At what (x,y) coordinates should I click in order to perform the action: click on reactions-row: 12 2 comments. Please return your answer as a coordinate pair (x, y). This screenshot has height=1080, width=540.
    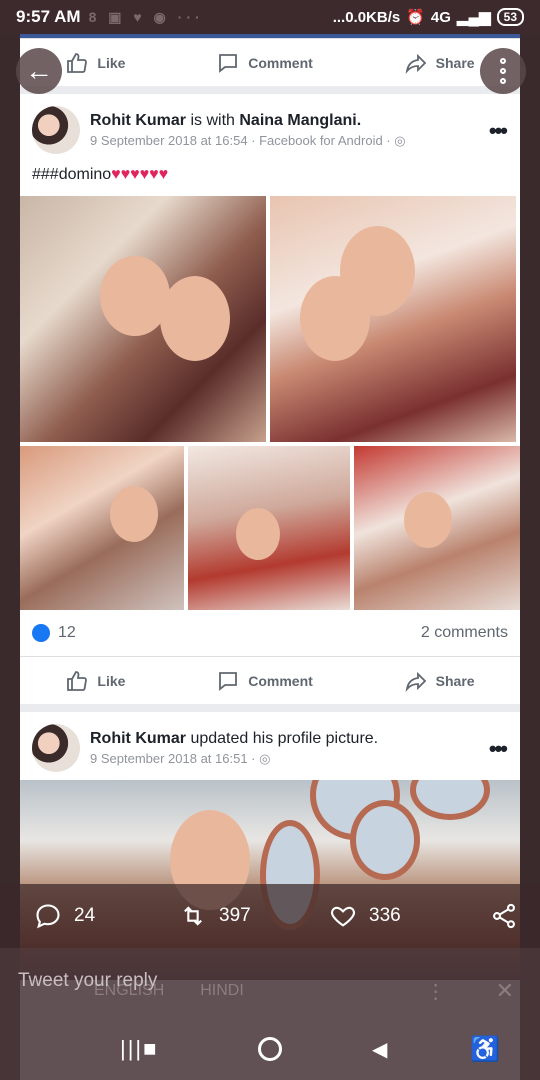
    Looking at the image, I should click on (270, 633).